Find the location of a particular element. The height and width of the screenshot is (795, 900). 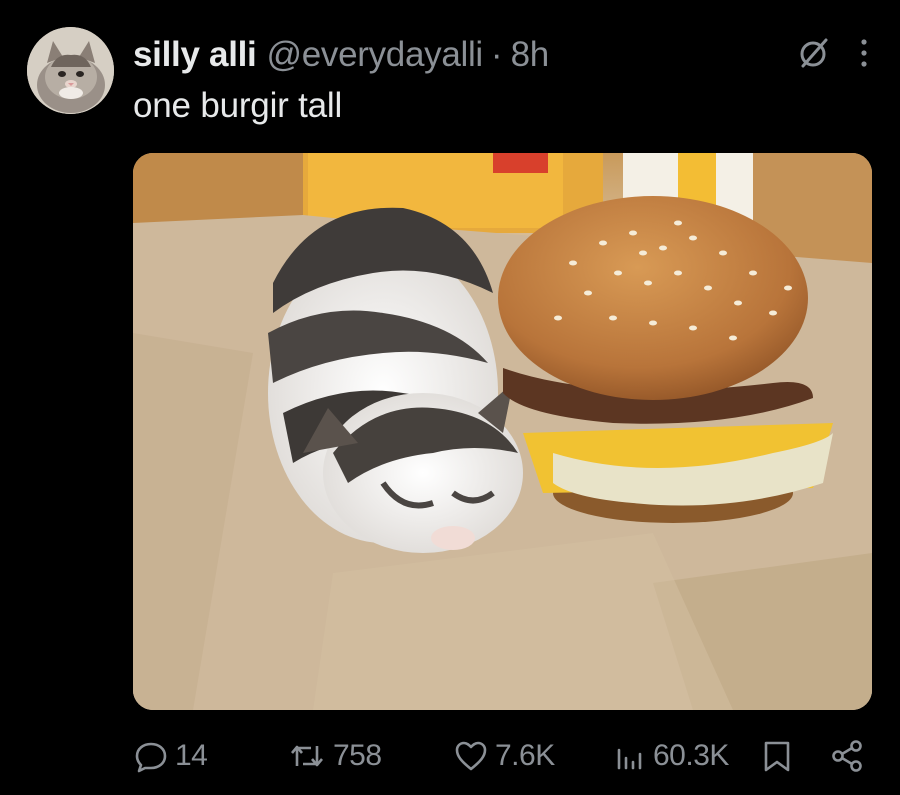

bookmark-icon is located at coordinates (777, 756).